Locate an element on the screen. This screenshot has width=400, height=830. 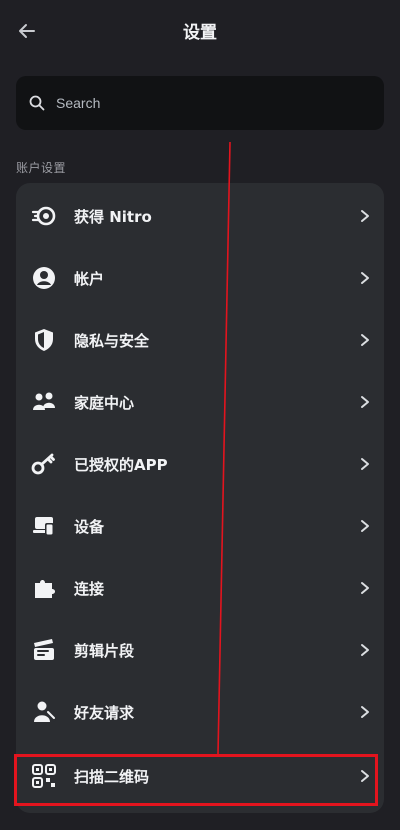
clapperboard-icon is located at coordinates (44, 650).